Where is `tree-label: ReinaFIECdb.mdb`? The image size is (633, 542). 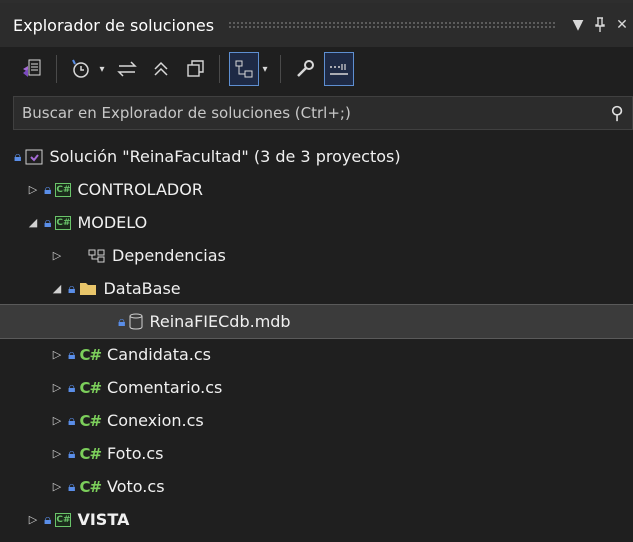 tree-label: ReinaFIECdb.mdb is located at coordinates (220, 321).